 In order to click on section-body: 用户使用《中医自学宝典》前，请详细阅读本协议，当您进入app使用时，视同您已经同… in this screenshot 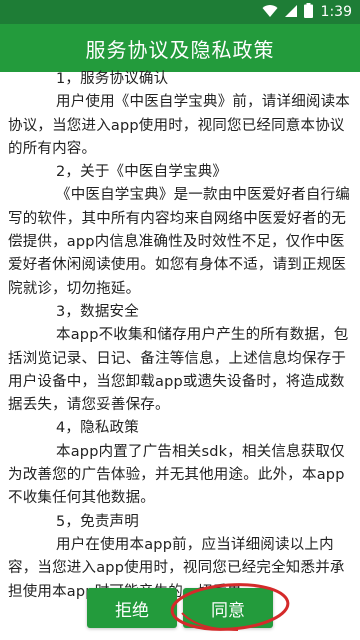, I will do `click(179, 125)`.